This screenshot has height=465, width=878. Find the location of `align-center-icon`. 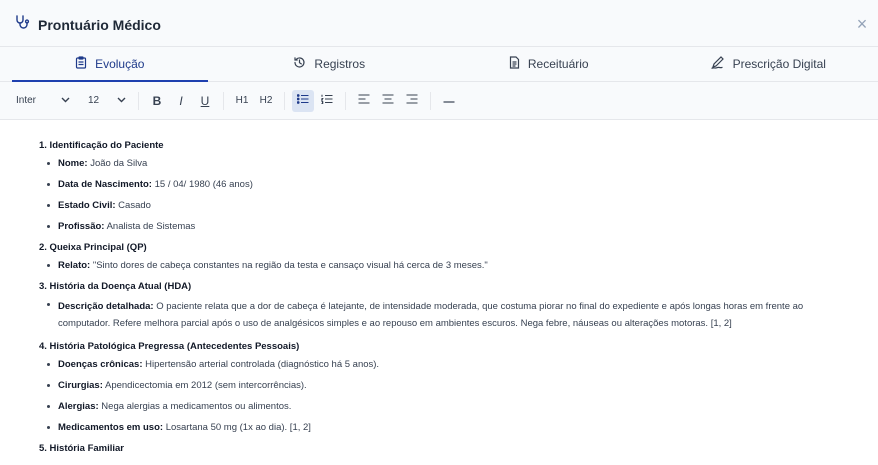

align-center-icon is located at coordinates (388, 100).